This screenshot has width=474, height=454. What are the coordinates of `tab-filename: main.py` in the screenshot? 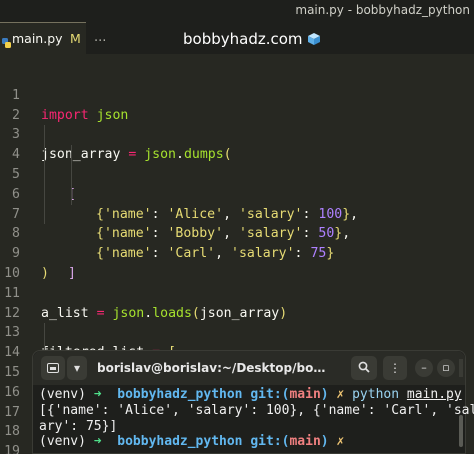 It's located at (37, 38).